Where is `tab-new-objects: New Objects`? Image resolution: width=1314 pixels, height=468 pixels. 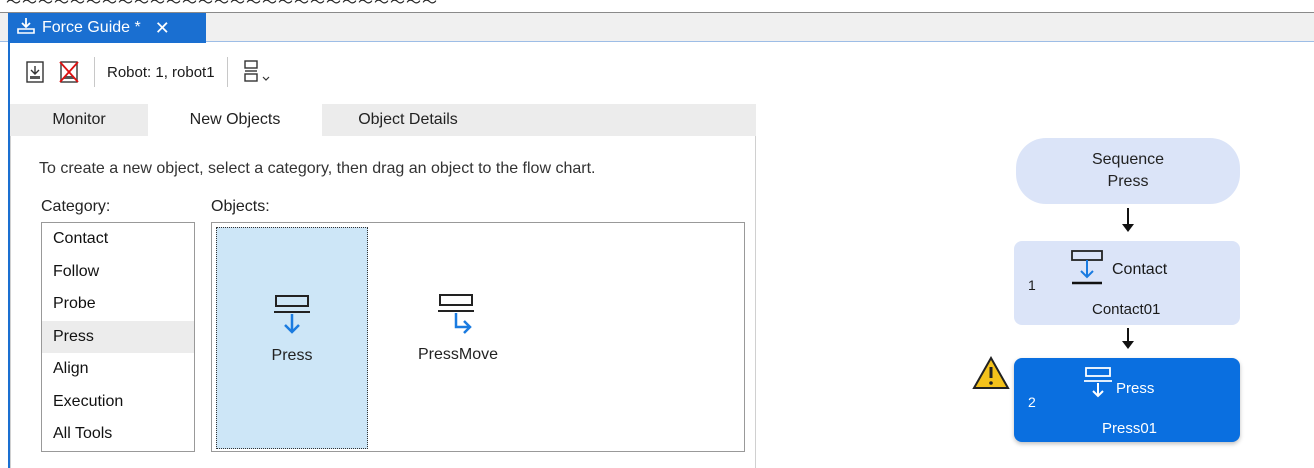 tab-new-objects: New Objects is located at coordinates (235, 120).